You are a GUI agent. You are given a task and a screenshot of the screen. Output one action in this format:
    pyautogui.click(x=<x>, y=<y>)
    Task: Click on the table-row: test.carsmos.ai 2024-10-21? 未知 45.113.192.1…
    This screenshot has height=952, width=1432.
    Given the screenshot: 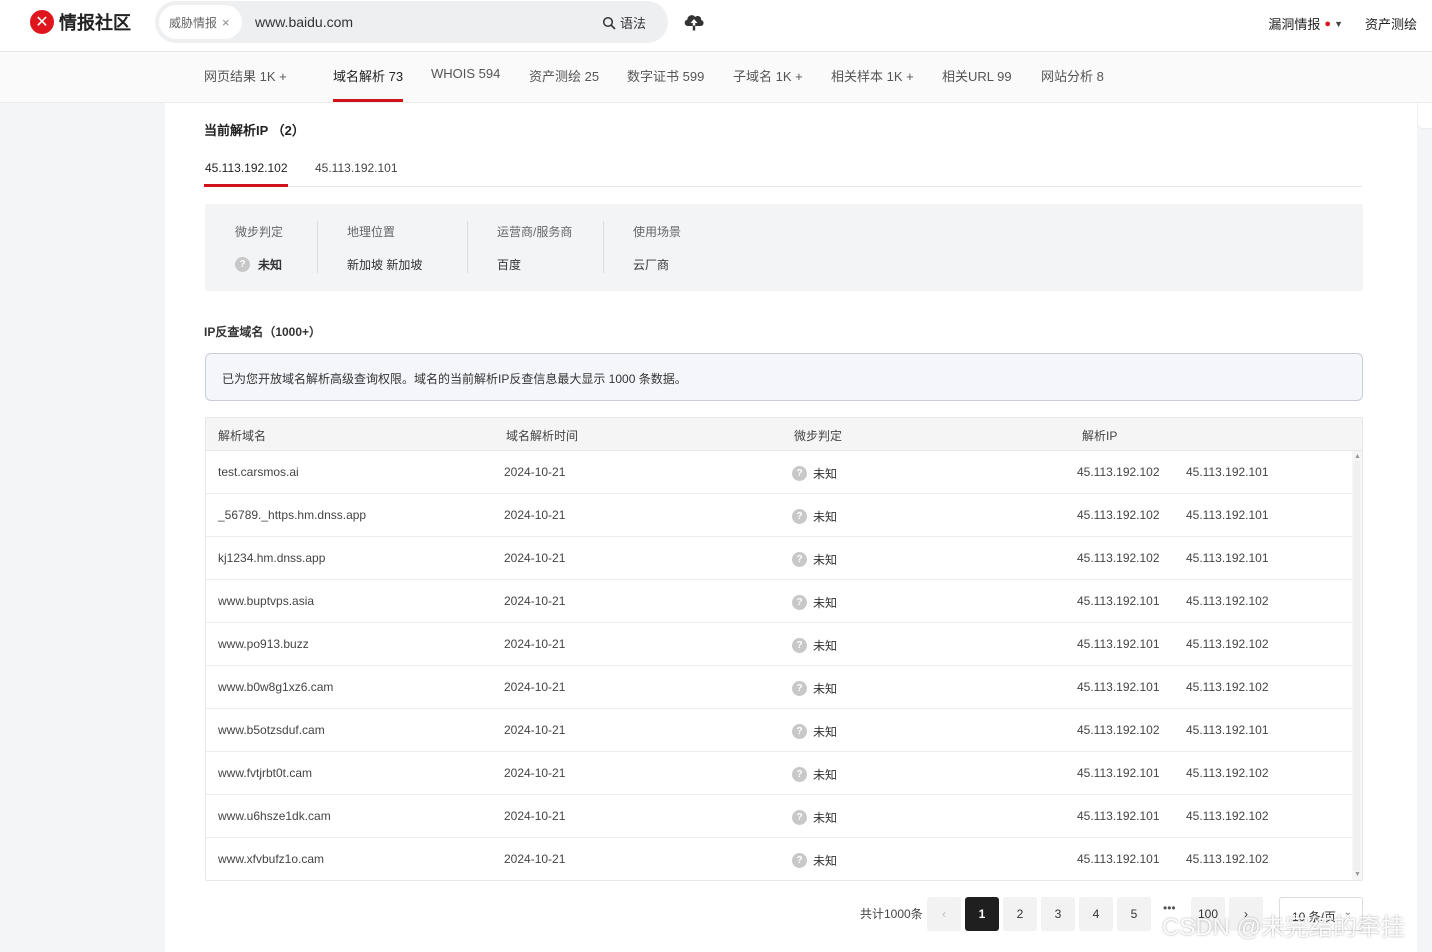 What is the action you would take?
    pyautogui.click(x=779, y=472)
    